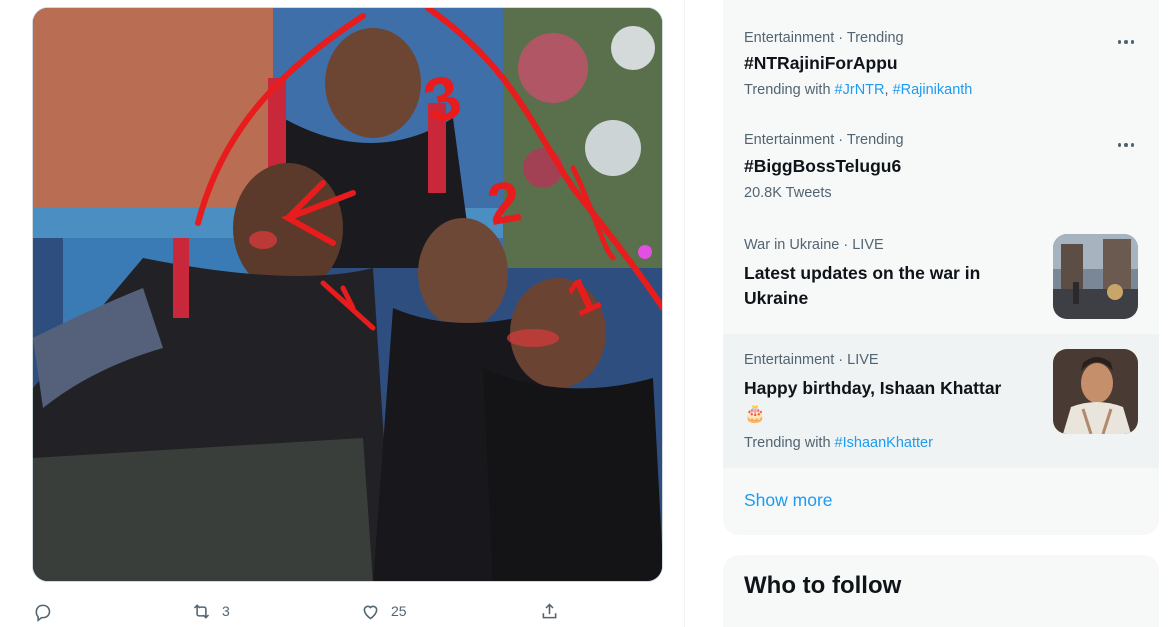  What do you see at coordinates (862, 285) in the screenshot?
I see `trend-title: Latest updates on the war in Ukraine` at bounding box center [862, 285].